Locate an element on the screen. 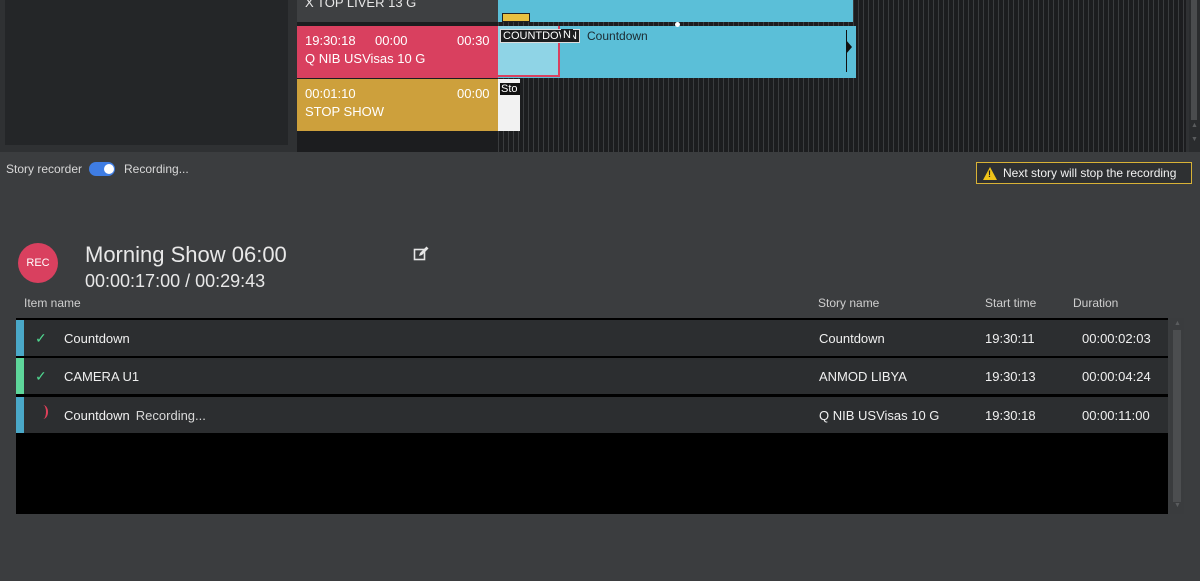 This screenshot has width=1200, height=581. clip-label: Countdown is located at coordinates (617, 36).